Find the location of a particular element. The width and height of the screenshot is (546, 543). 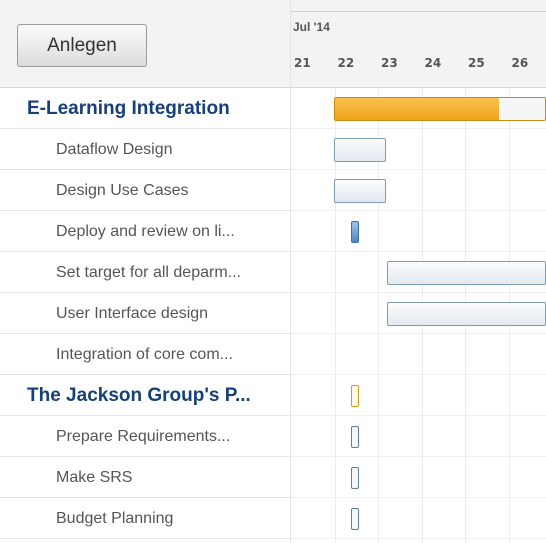

day-label: 21 is located at coordinates (302, 63).